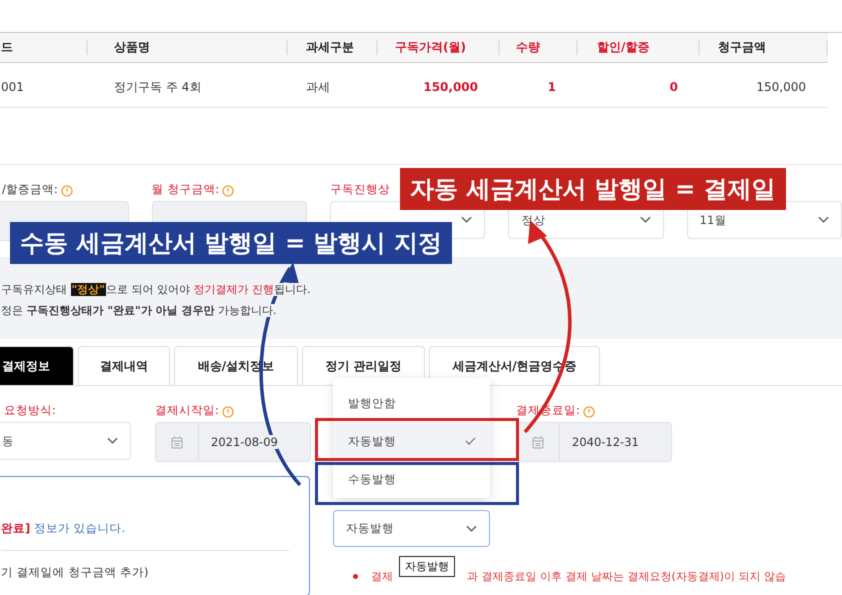  Describe the element at coordinates (355, 576) in the screenshot. I see `bullet-icon` at that location.